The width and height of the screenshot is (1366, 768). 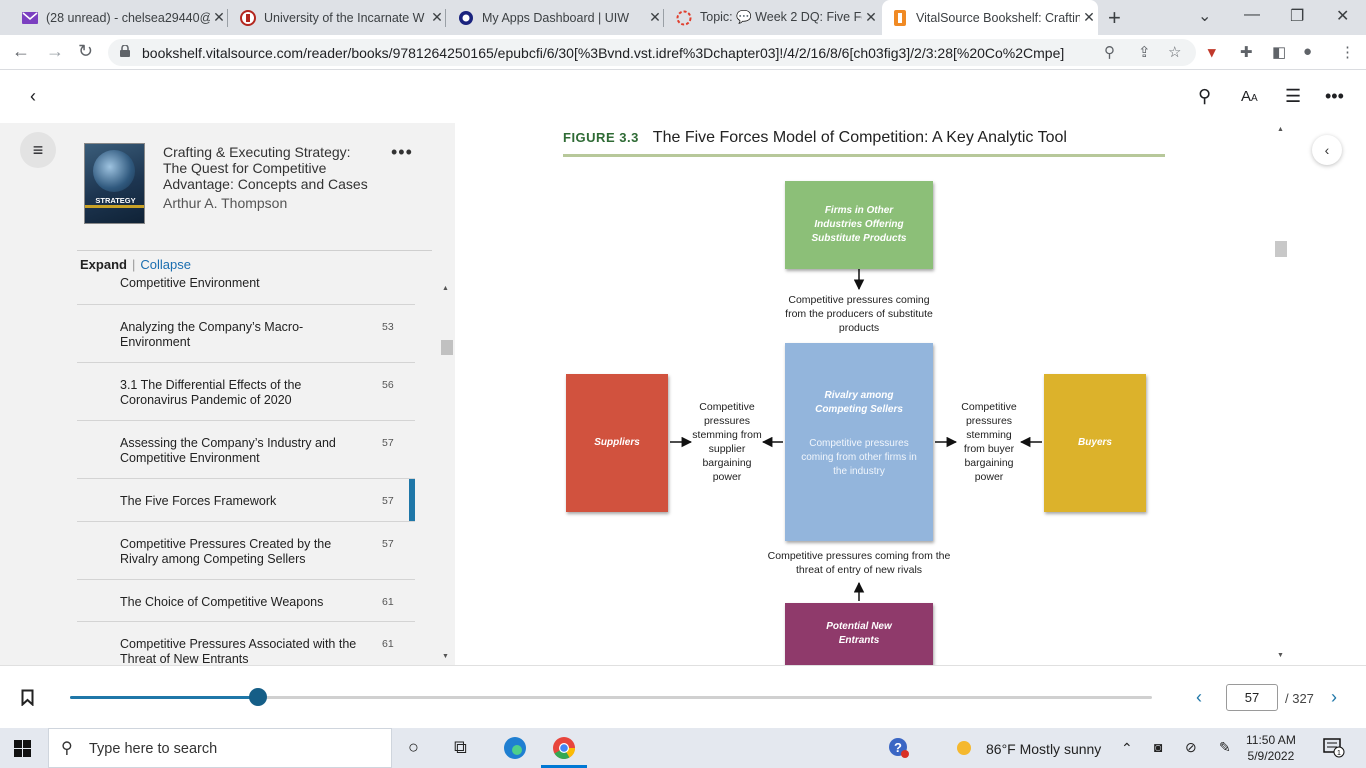 What do you see at coordinates (1327, 150) in the screenshot?
I see `collapse-panel-button: ‹` at bounding box center [1327, 150].